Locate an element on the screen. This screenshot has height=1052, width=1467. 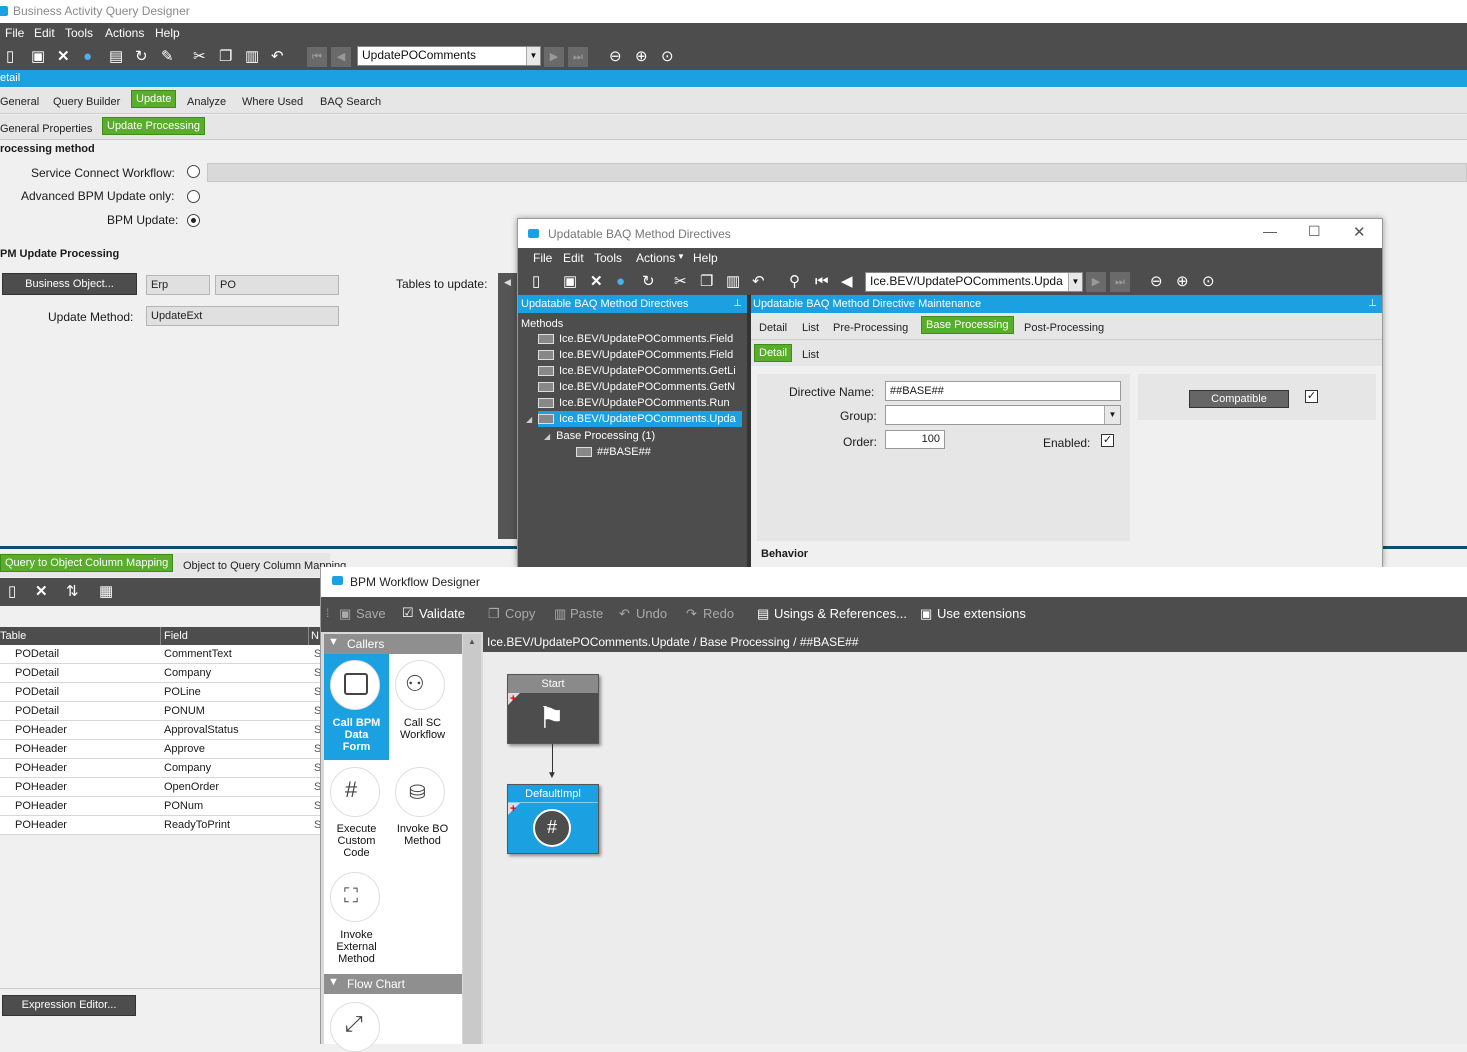
tool-call-bpm-form: Call BPM Data Form is located at coordinates (356, 735).